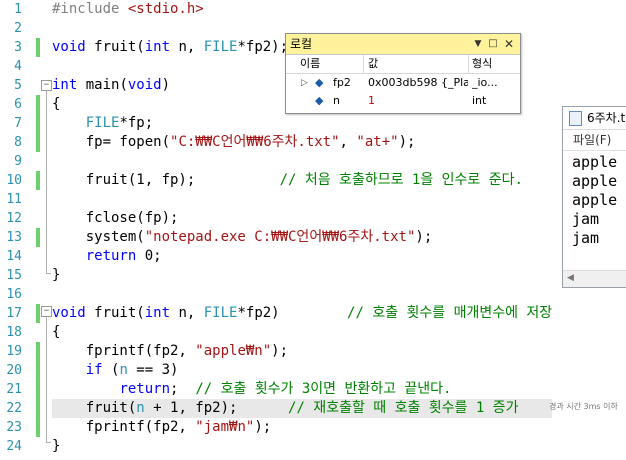 The width and height of the screenshot is (626, 460). I want to click on code-line-8: fp= fopen("C:₩₩C언어₩₩6주차.txt", "at+");, so click(234, 142).